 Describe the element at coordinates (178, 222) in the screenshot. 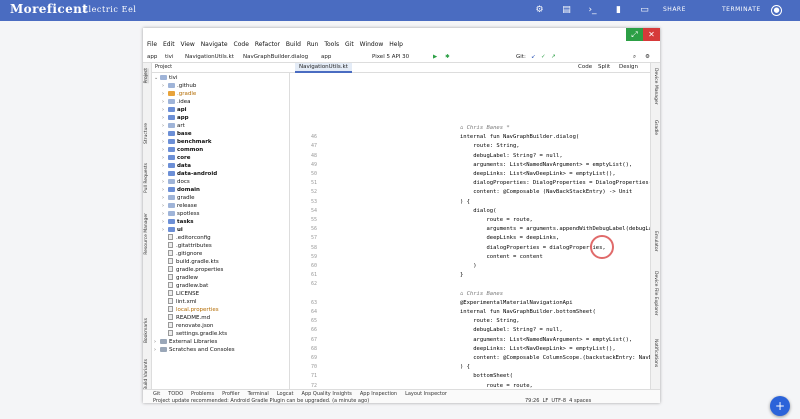

I see `tree-item: › tasks` at that location.